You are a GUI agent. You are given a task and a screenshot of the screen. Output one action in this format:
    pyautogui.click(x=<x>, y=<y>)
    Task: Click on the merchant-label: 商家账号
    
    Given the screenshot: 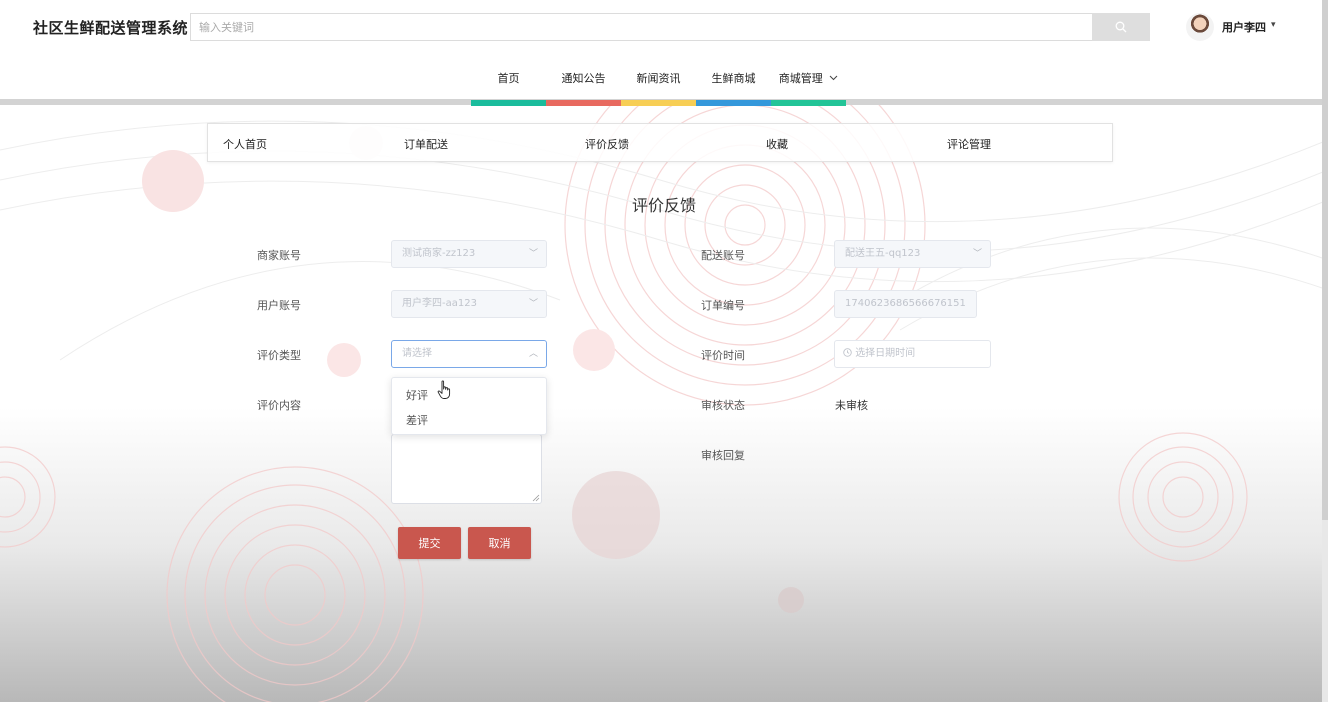 What is the action you would take?
    pyautogui.click(x=279, y=255)
    